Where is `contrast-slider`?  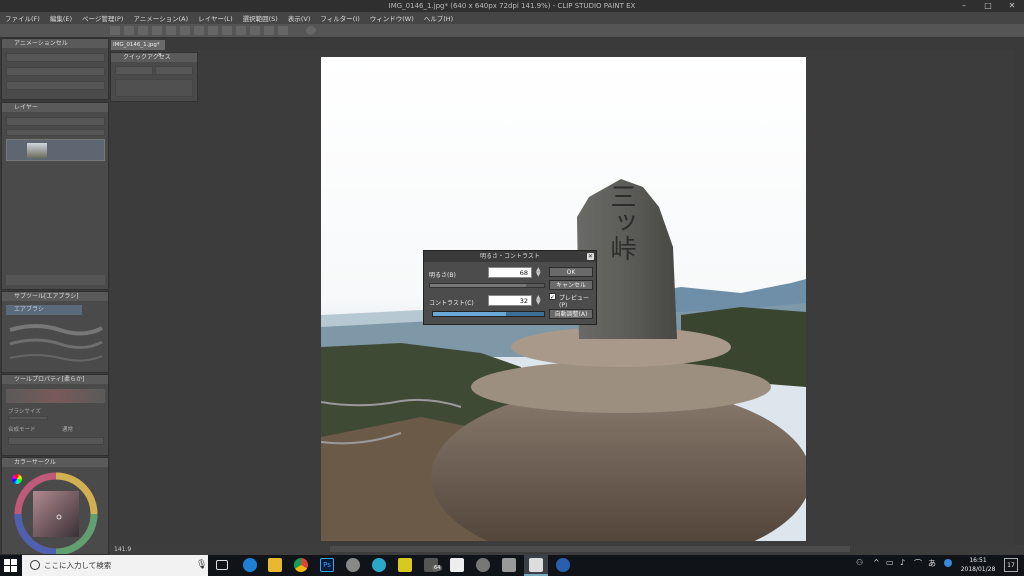
contrast-slider is located at coordinates (488, 314).